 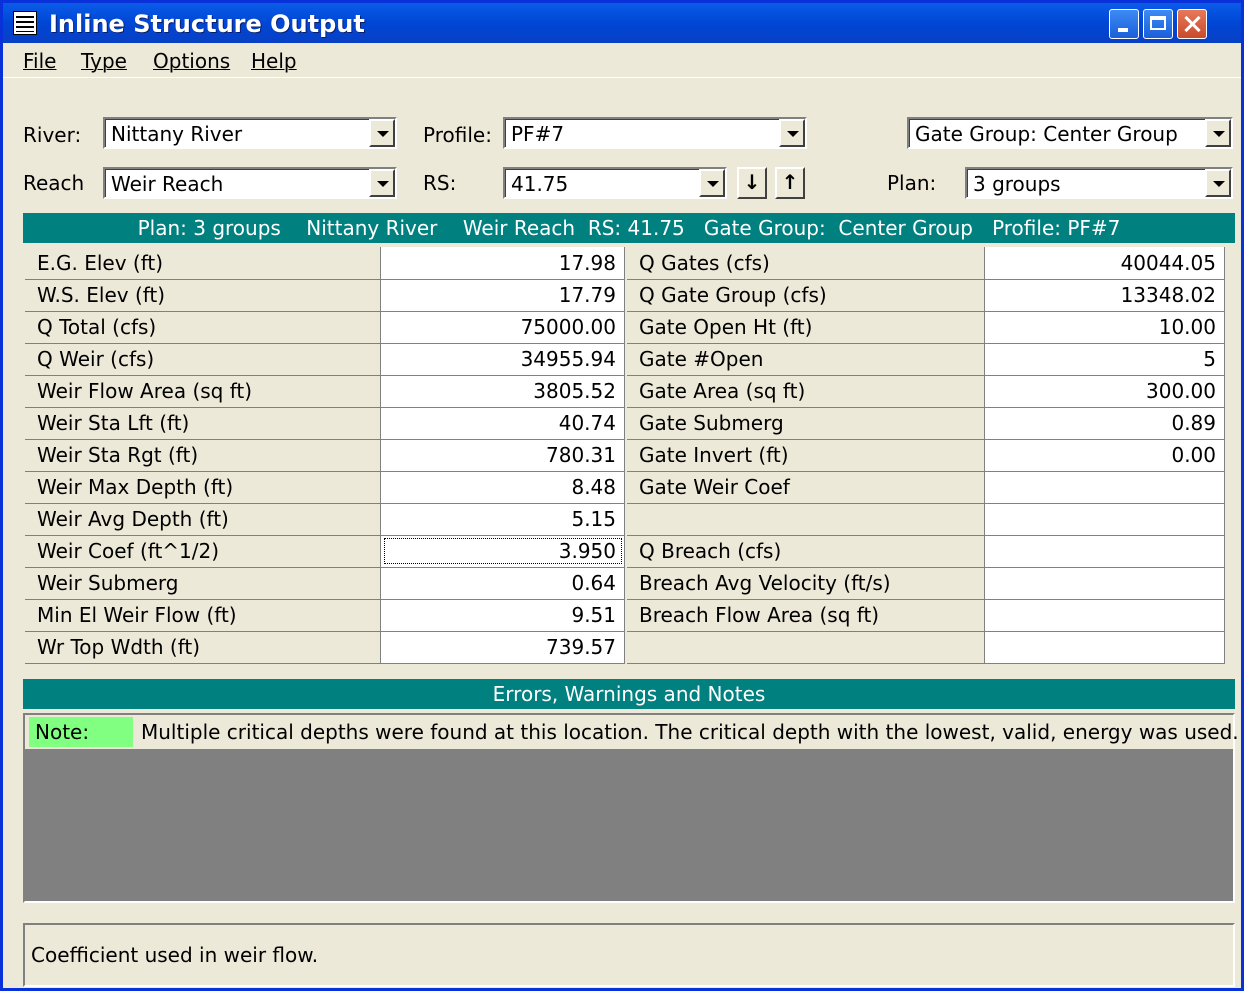 I want to click on maximize-button, so click(x=1158, y=24).